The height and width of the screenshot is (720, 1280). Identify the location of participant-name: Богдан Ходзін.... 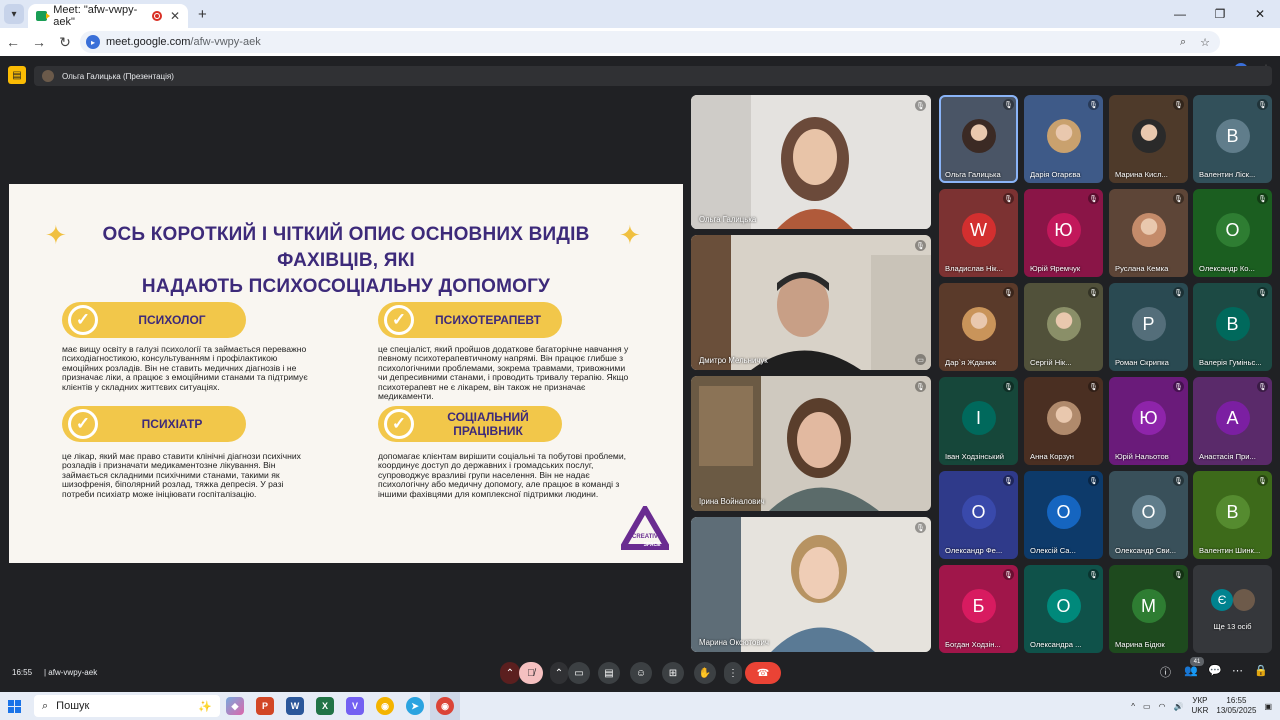
(973, 644).